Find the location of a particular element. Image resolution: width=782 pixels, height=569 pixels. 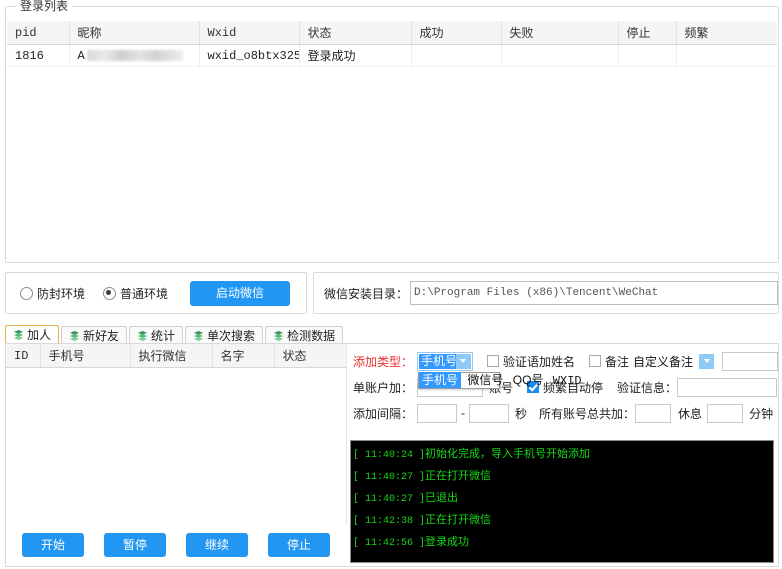

verify-info-label: 验证信息： is located at coordinates (647, 387).